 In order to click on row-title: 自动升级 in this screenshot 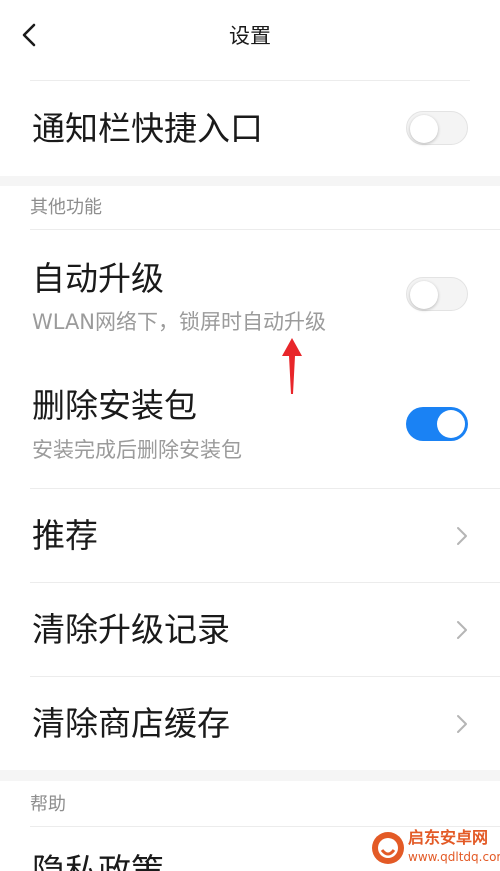, I will do `click(98, 278)`.